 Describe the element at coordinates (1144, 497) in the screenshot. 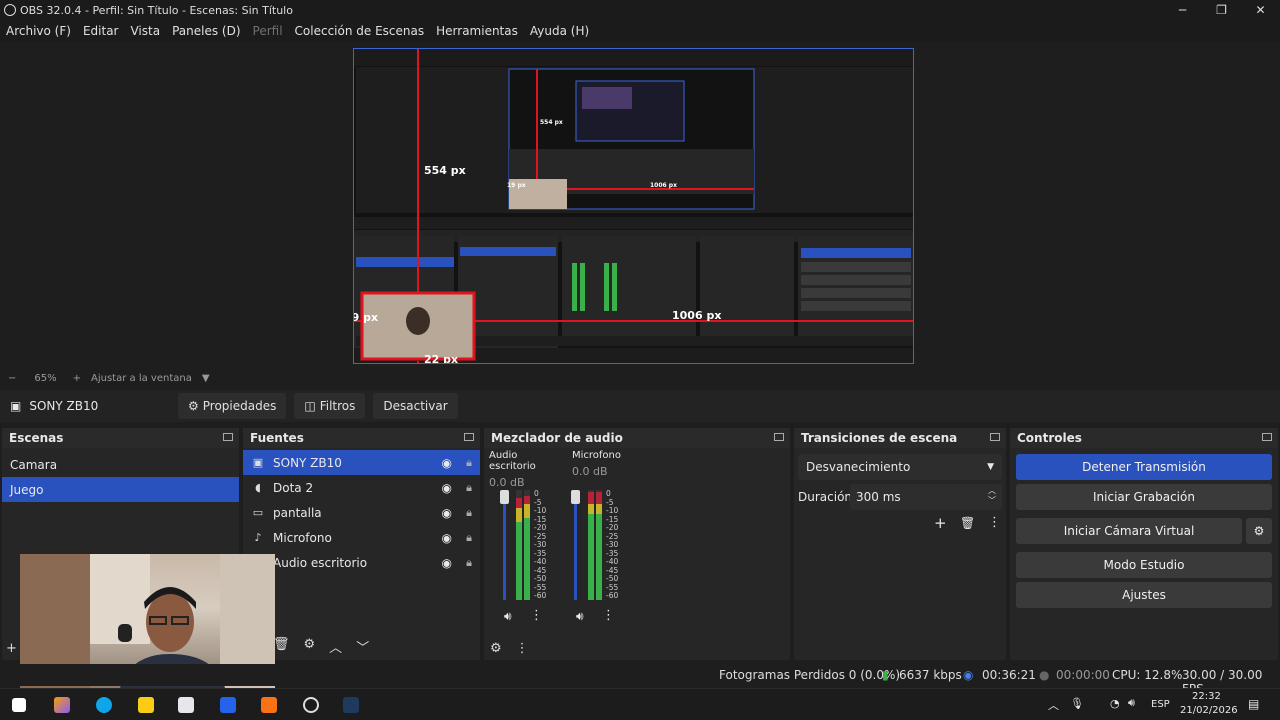

I see `start-recording-button: Iniciar Grabación` at that location.